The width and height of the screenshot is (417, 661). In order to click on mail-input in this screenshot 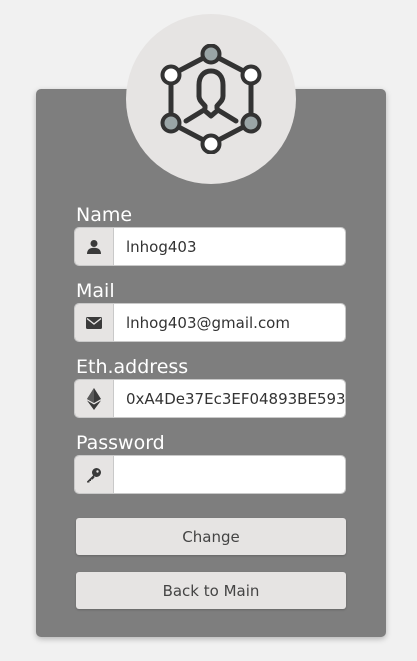, I will do `click(229, 322)`.